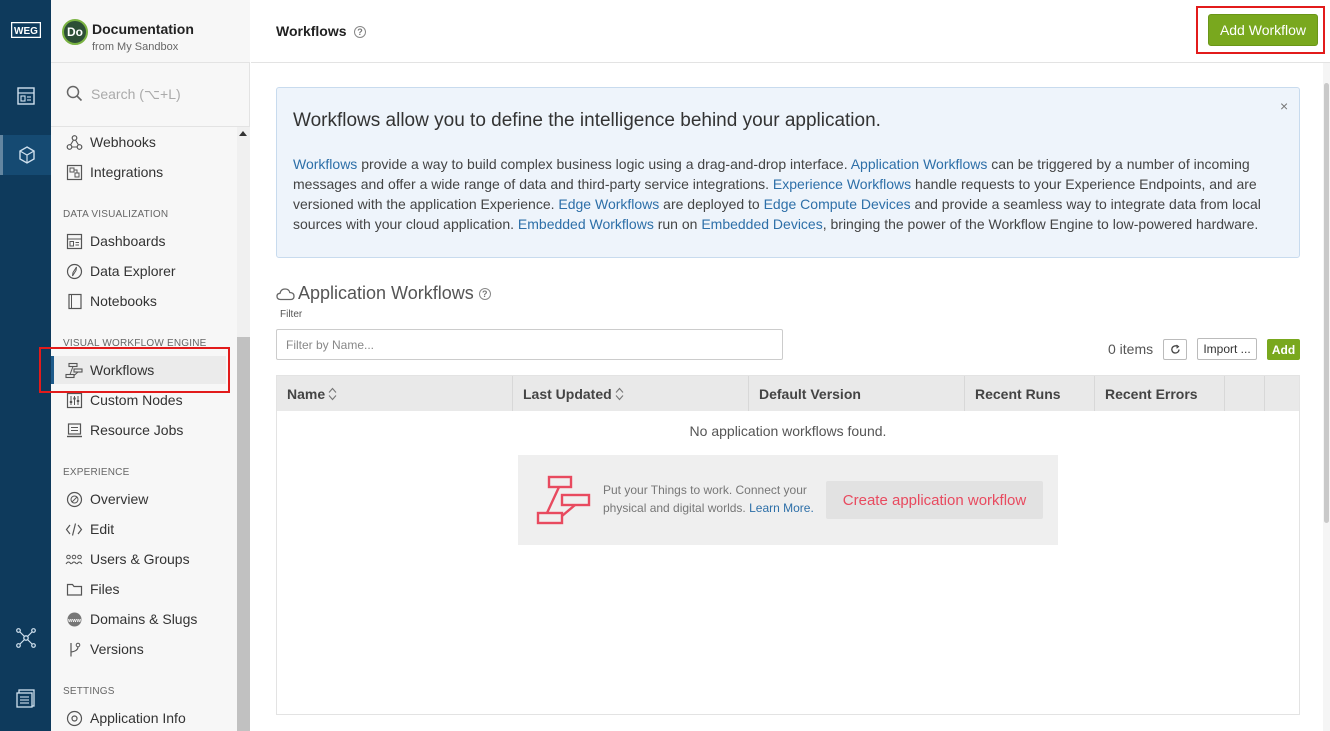  What do you see at coordinates (395, 393) in the screenshot?
I see `column-name: Name` at bounding box center [395, 393].